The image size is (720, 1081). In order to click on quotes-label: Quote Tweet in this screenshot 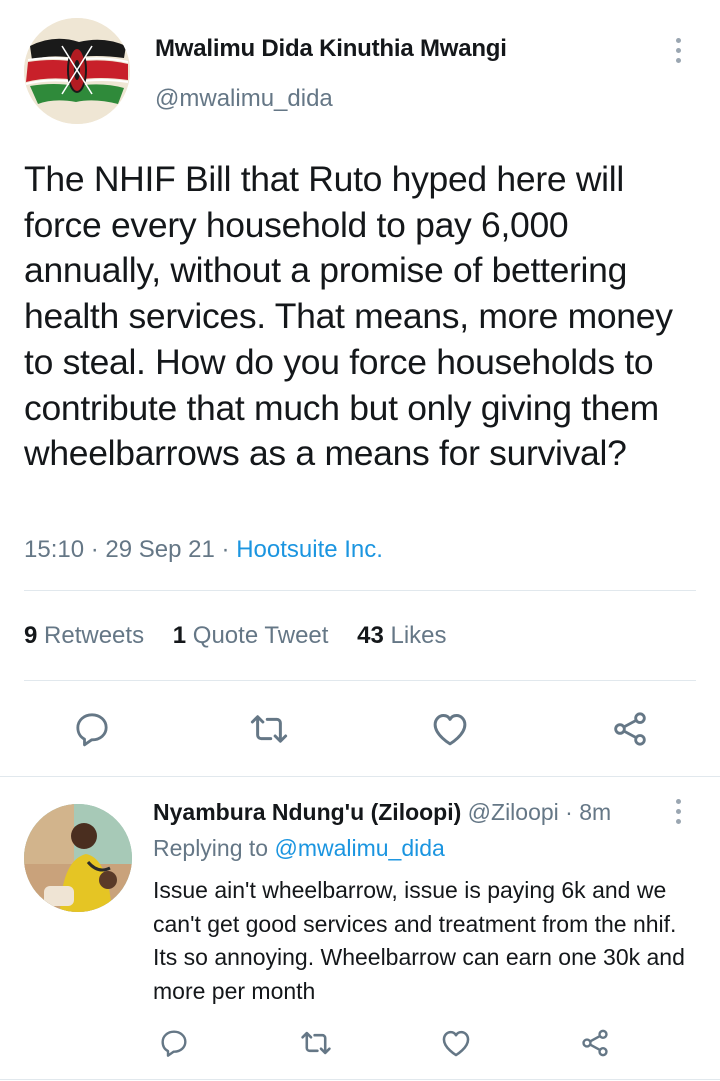, I will do `click(260, 635)`.